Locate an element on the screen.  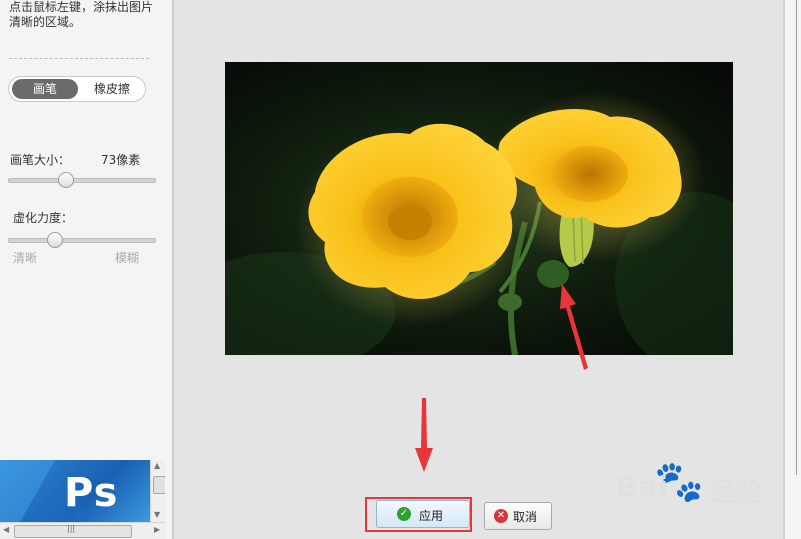
instruction-text: 点击鼠标左键，涂抹出图片清晰的区域。 is located at coordinates (81, 14).